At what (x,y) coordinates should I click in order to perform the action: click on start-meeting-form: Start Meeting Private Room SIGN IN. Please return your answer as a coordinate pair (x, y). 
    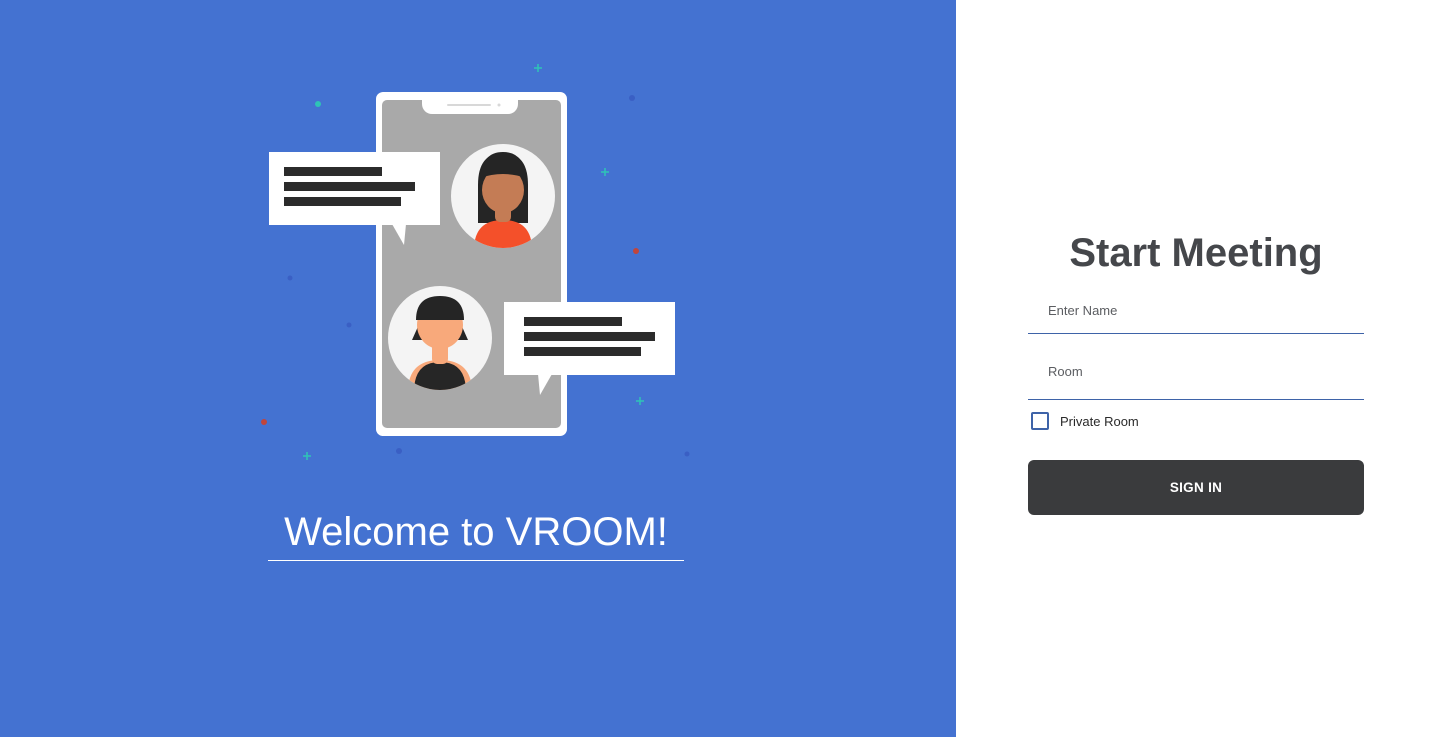
    Looking at the image, I should click on (1196, 371).